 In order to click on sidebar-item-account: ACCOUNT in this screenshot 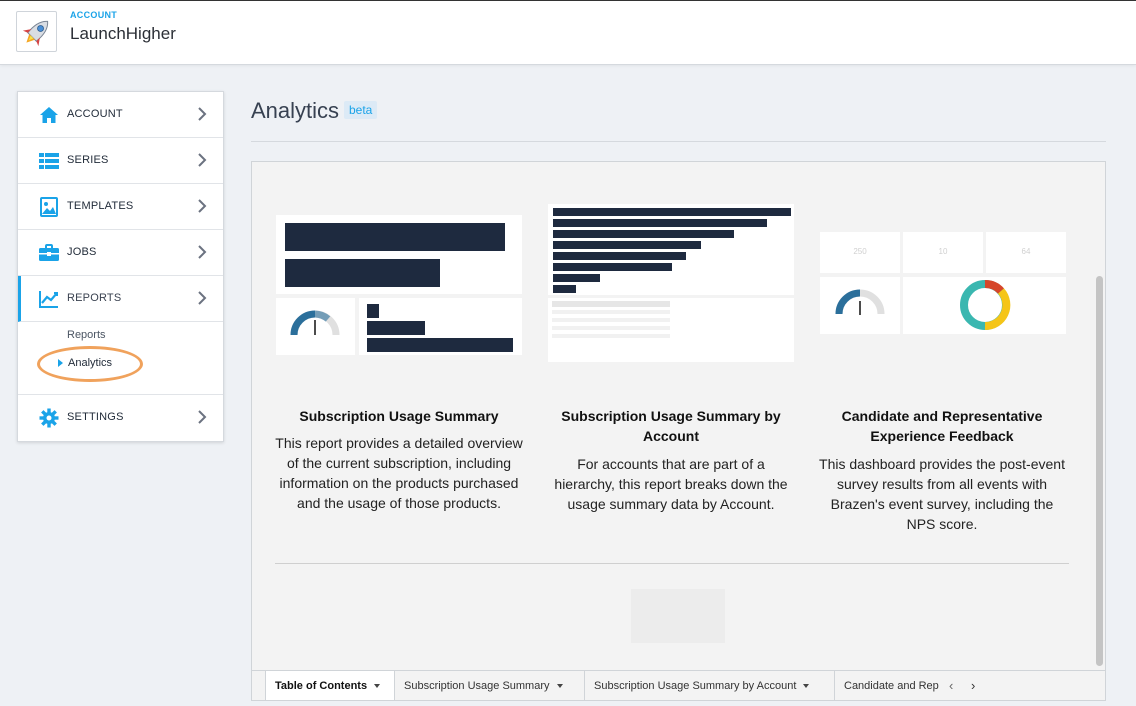, I will do `click(120, 115)`.